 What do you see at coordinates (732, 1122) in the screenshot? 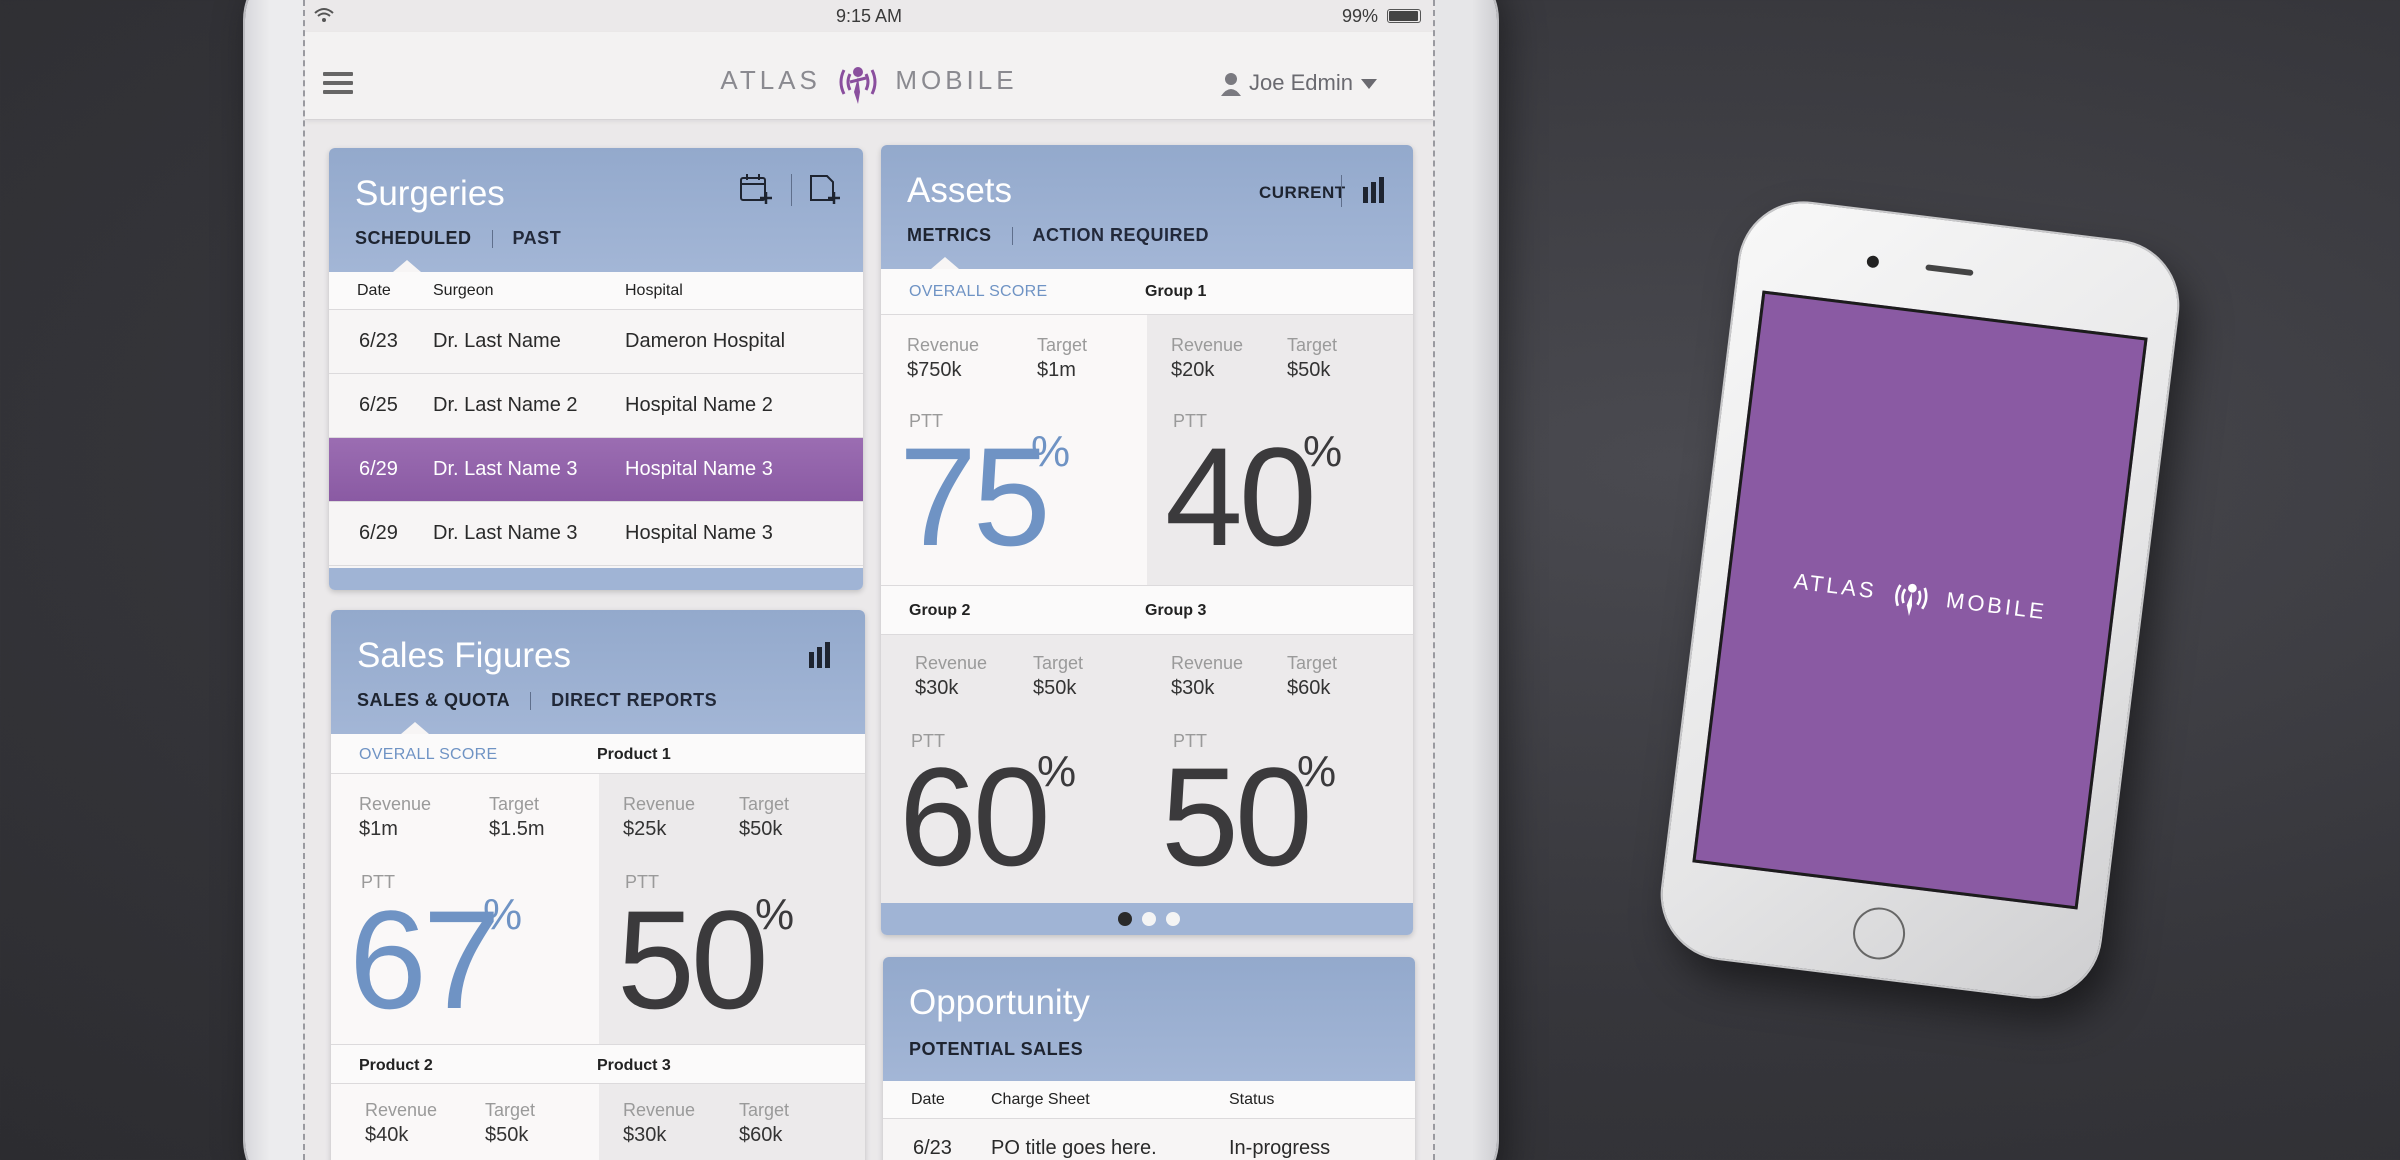
I see `sales-product3-cell: Revenue Target $30k $60k` at bounding box center [732, 1122].